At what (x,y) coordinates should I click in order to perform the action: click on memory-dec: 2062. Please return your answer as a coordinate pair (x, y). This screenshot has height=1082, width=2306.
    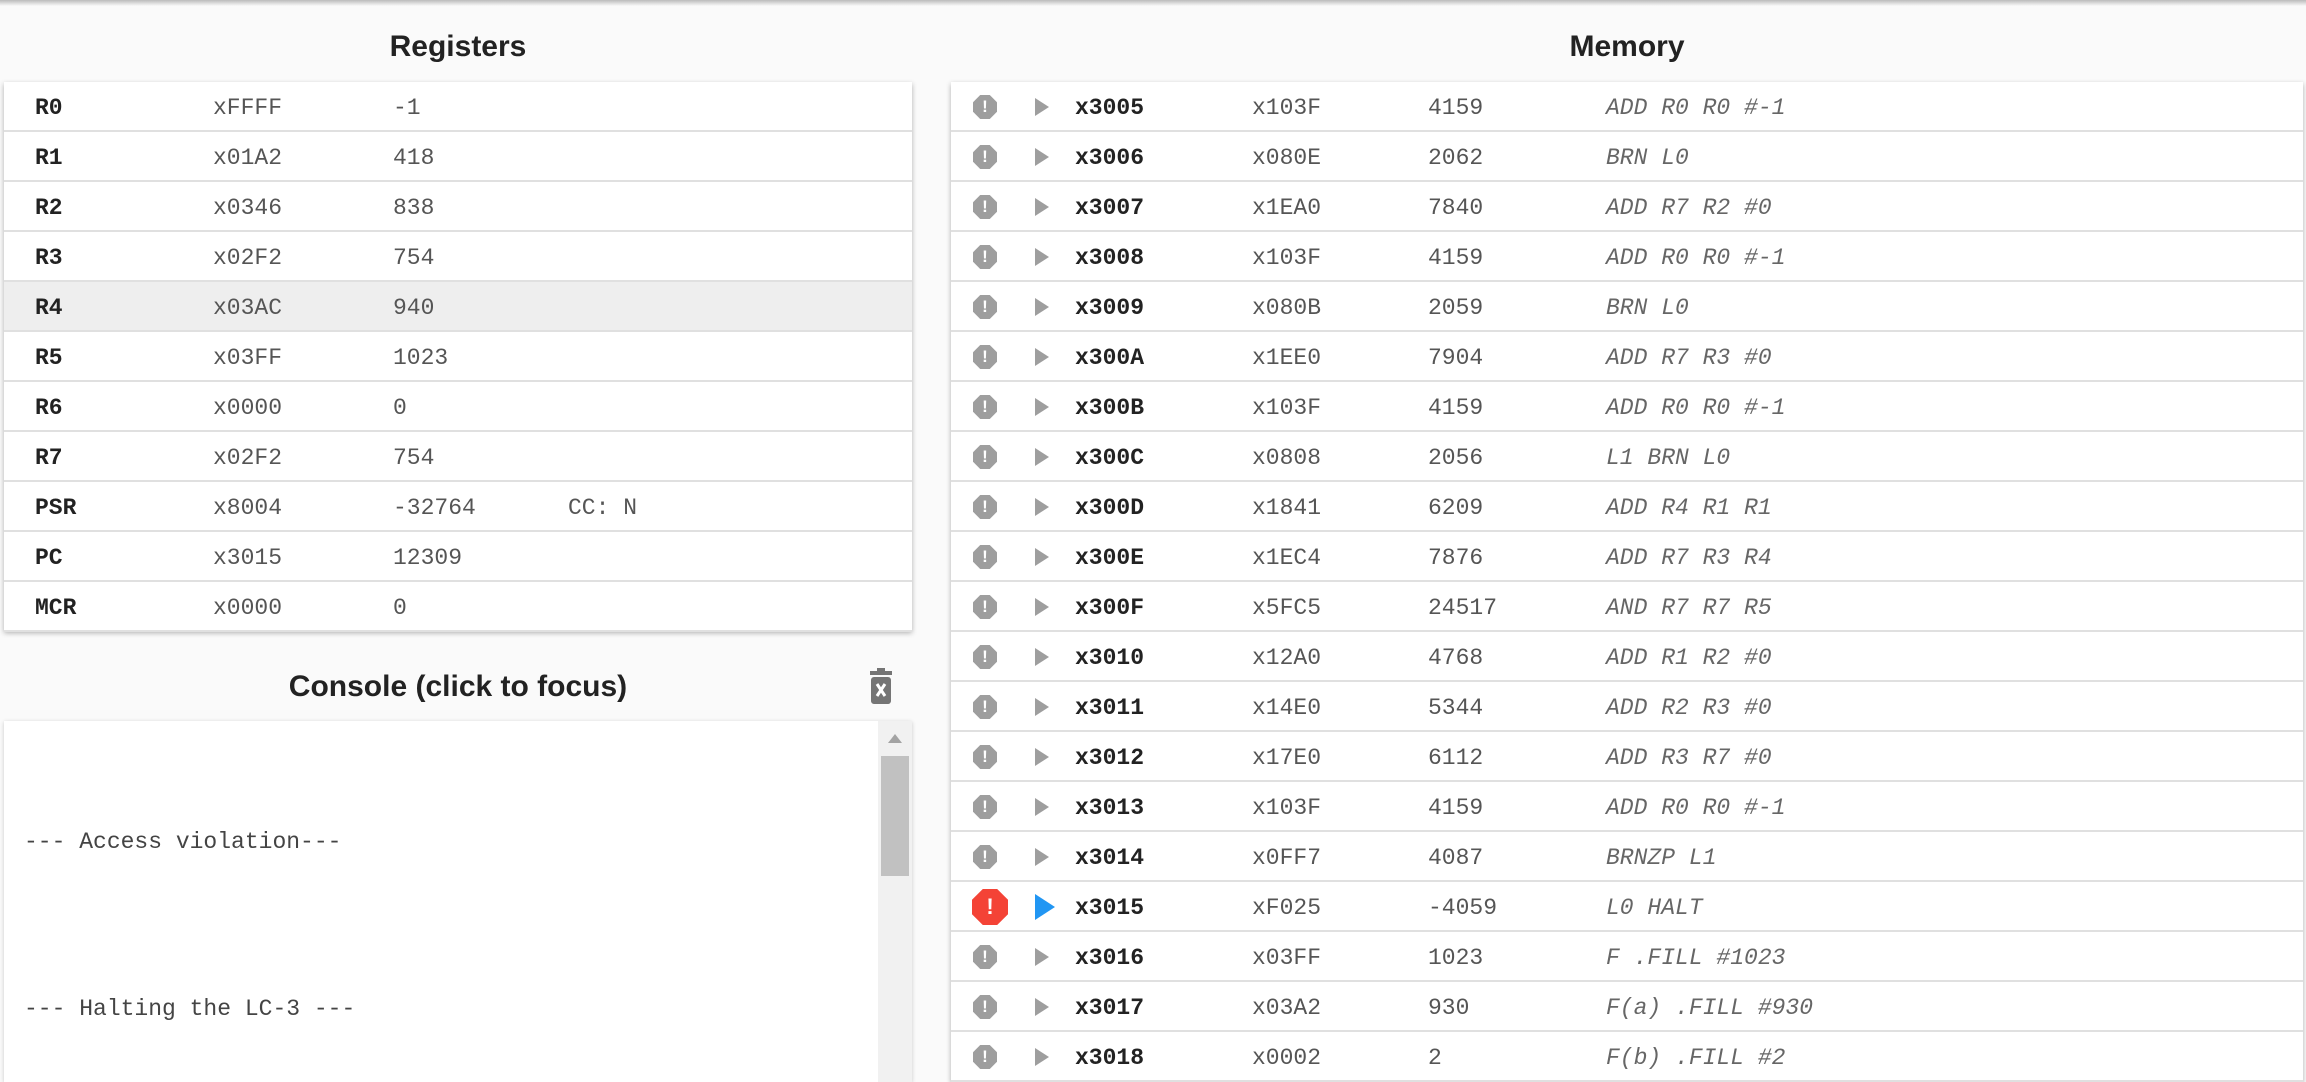
    Looking at the image, I should click on (1455, 158).